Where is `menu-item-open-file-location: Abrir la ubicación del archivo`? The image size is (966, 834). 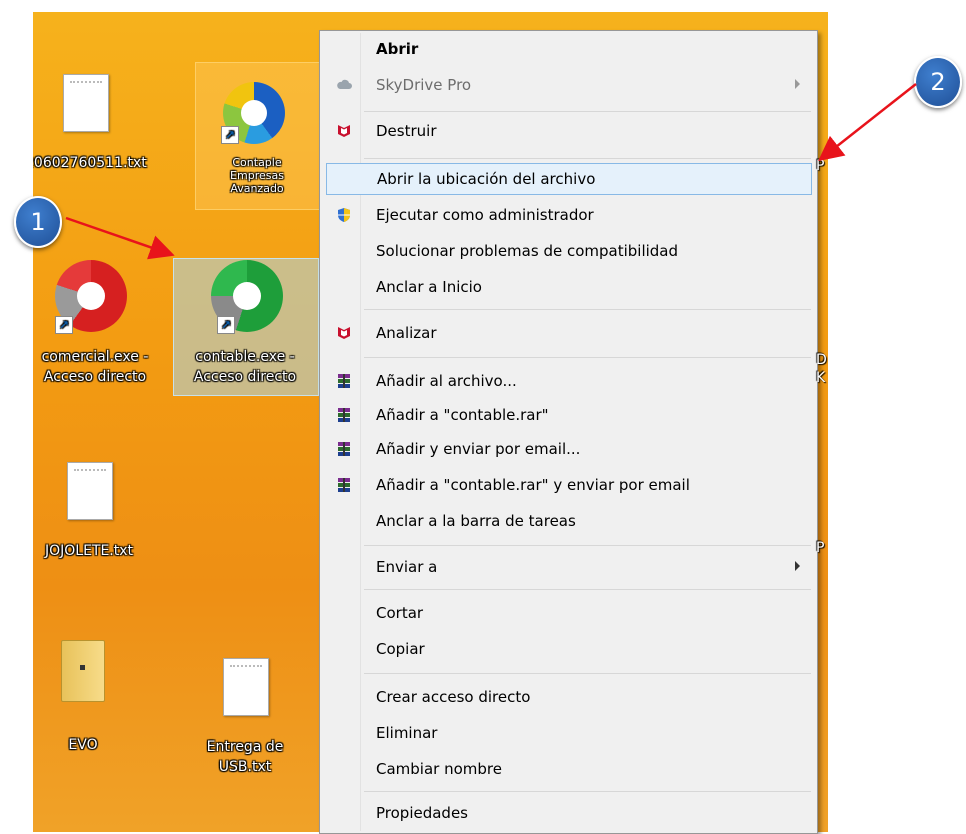
menu-item-open-file-location: Abrir la ubicación del archivo is located at coordinates (569, 179).